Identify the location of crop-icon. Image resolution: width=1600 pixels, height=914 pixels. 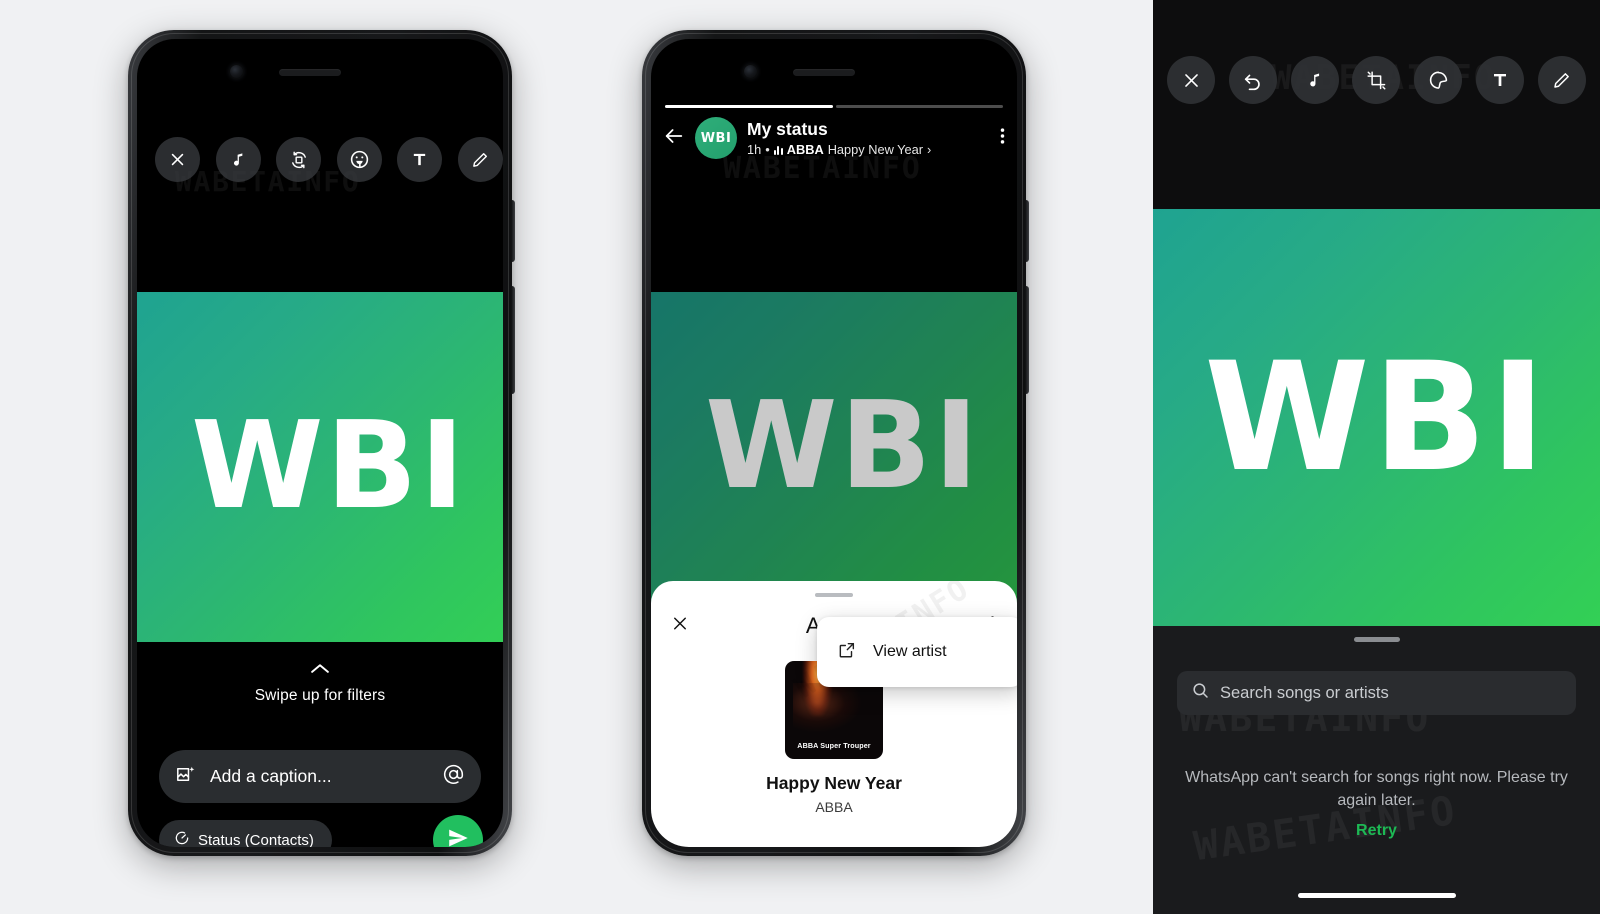
(1376, 80).